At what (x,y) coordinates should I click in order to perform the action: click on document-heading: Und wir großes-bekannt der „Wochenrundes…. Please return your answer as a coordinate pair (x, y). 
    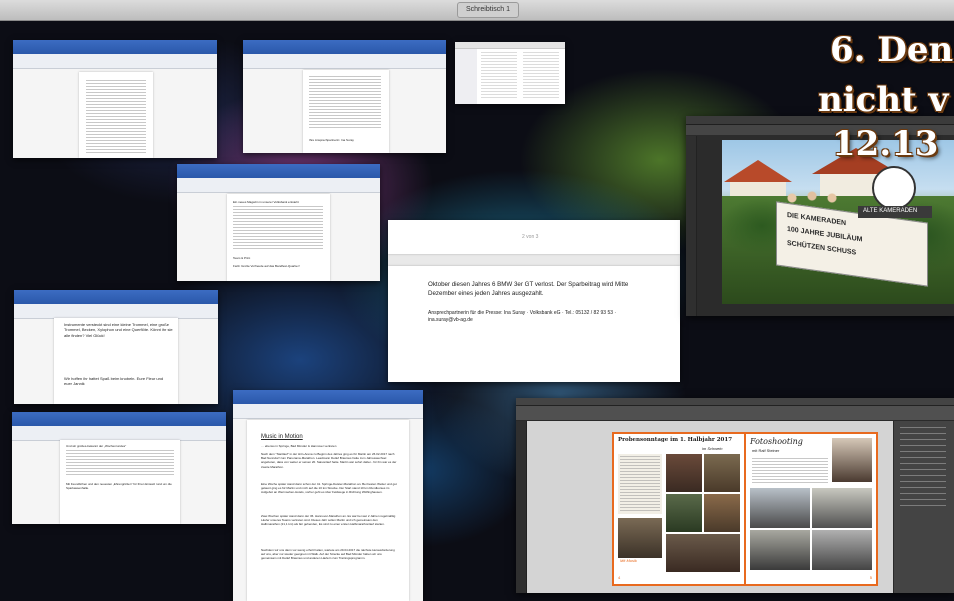
    Looking at the image, I should click on (96, 446).